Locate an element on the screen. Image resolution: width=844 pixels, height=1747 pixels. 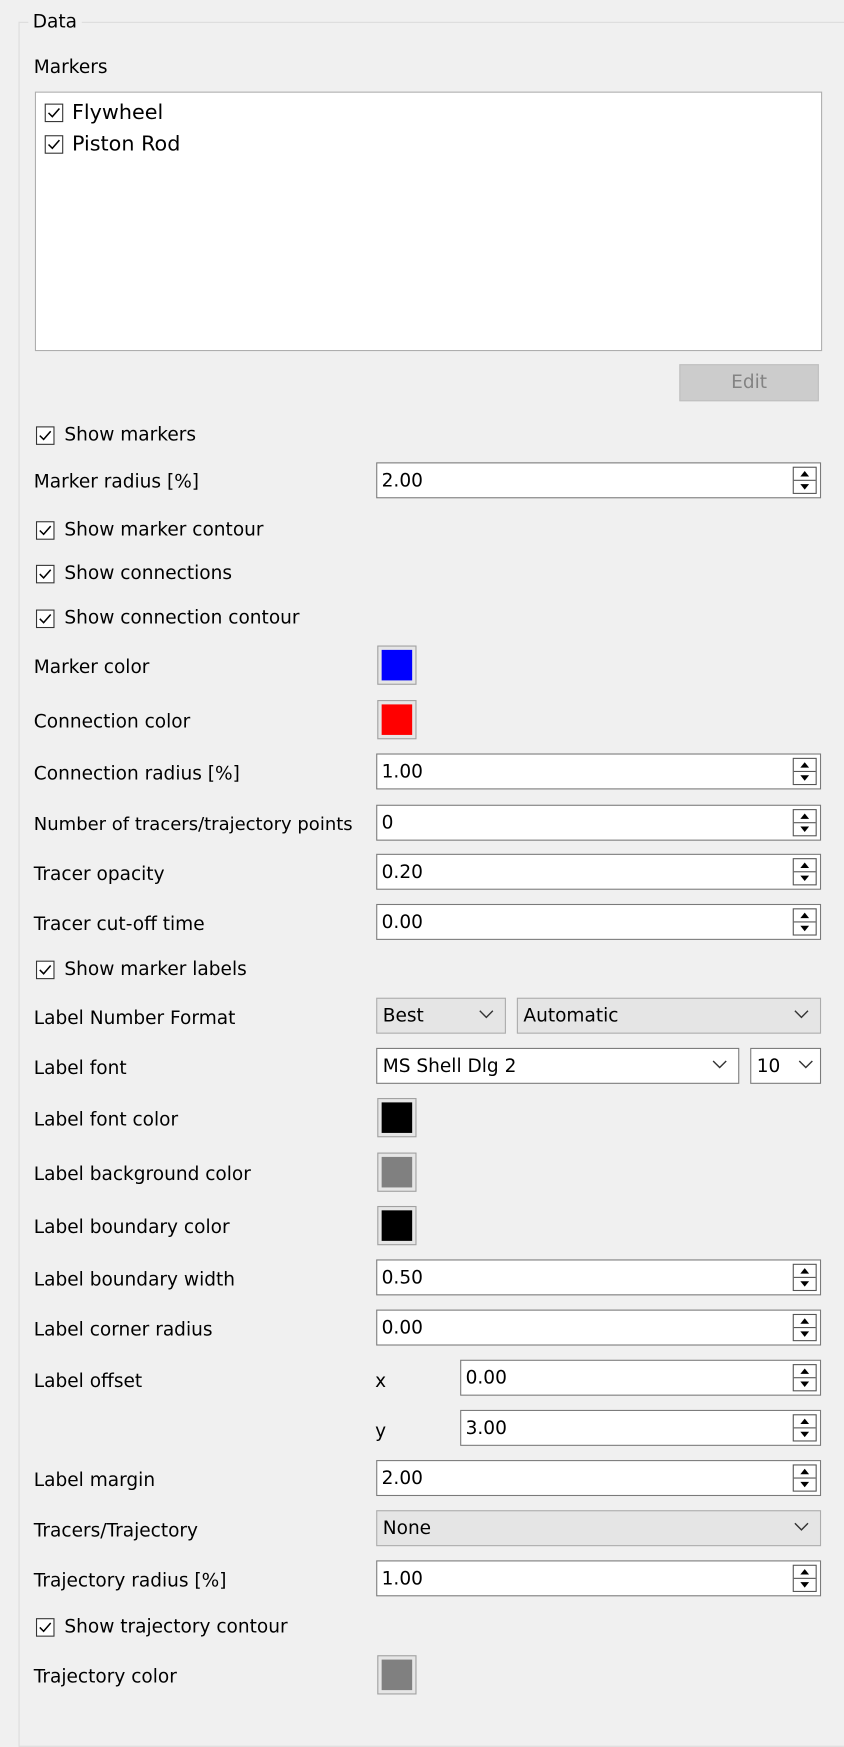
label-font-combo: MS Shell Dlg 2 is located at coordinates (558, 1065).